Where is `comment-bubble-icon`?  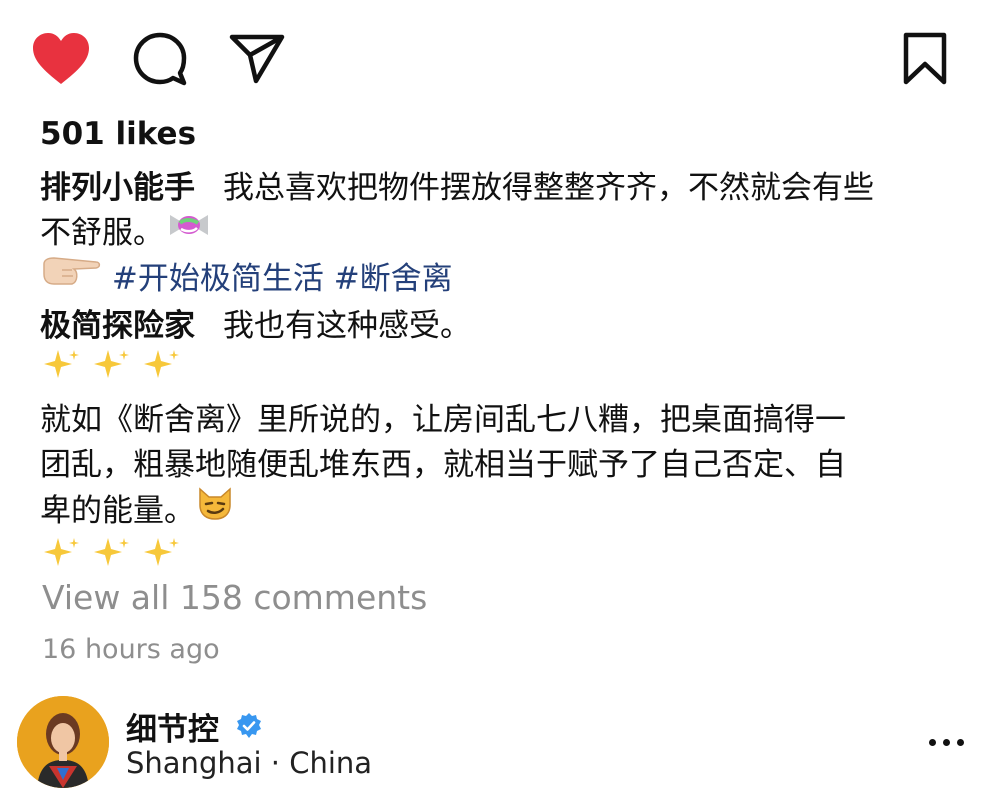
comment-bubble-icon is located at coordinates (160, 59).